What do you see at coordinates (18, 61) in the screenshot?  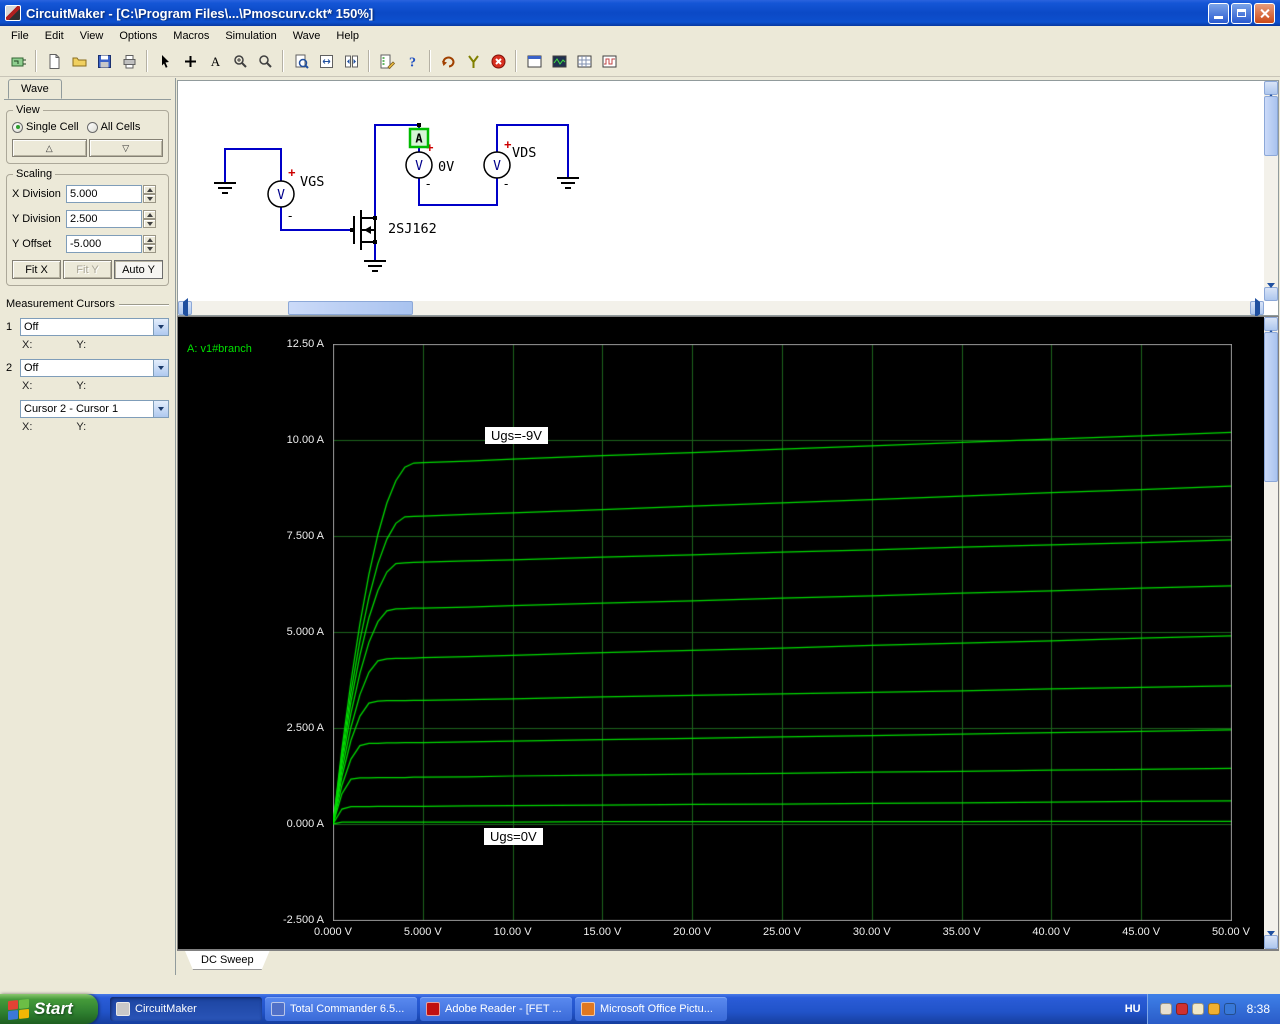 I see `circuit-board-button` at bounding box center [18, 61].